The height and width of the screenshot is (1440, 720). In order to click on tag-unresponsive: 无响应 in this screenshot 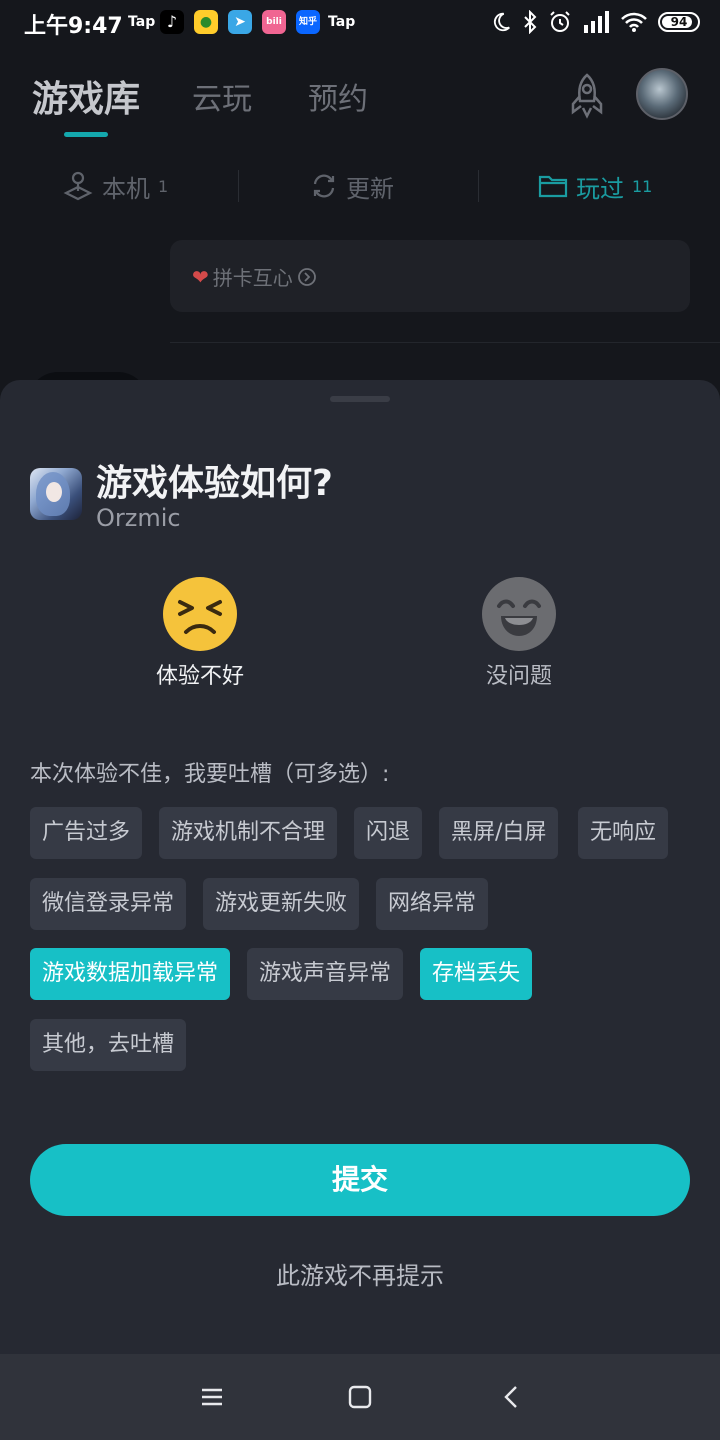, I will do `click(623, 833)`.